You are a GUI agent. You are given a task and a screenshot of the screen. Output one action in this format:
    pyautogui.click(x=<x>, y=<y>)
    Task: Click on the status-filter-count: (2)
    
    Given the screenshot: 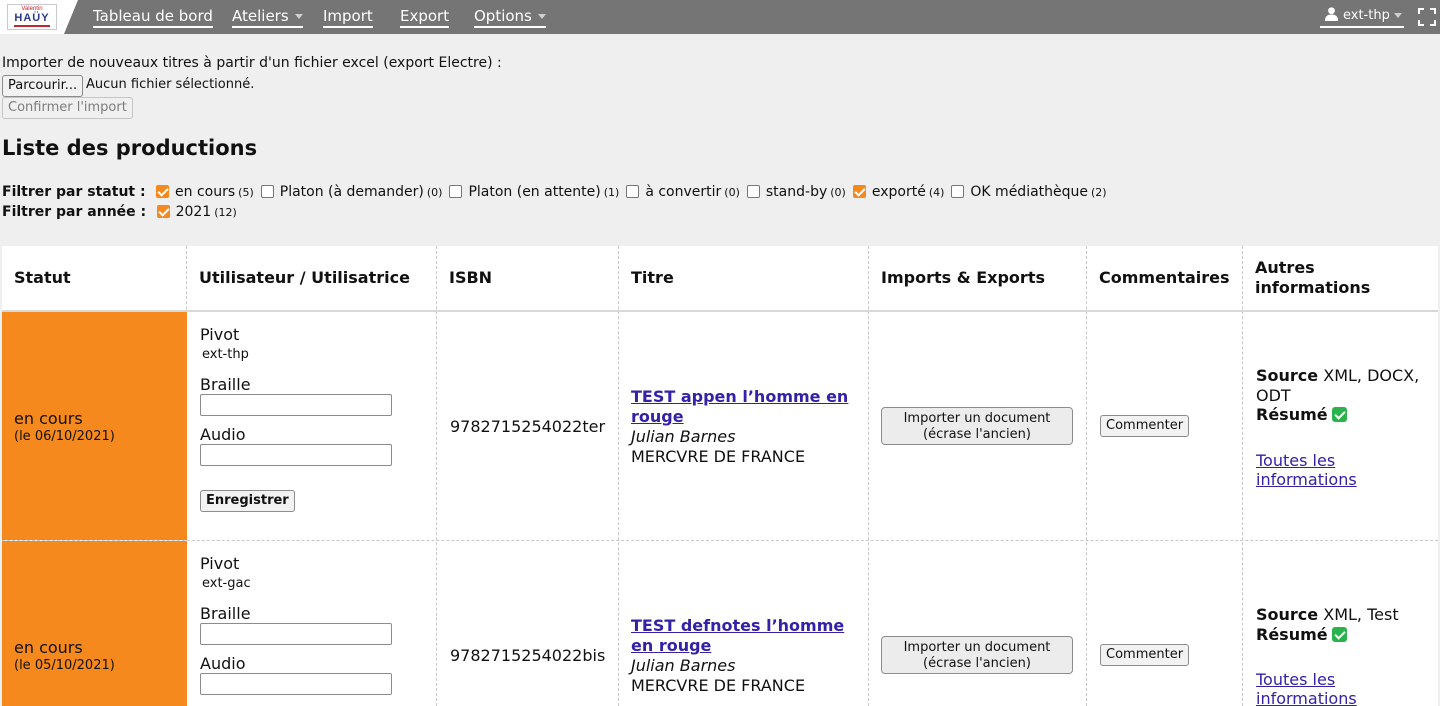 What is the action you would take?
    pyautogui.click(x=1099, y=192)
    